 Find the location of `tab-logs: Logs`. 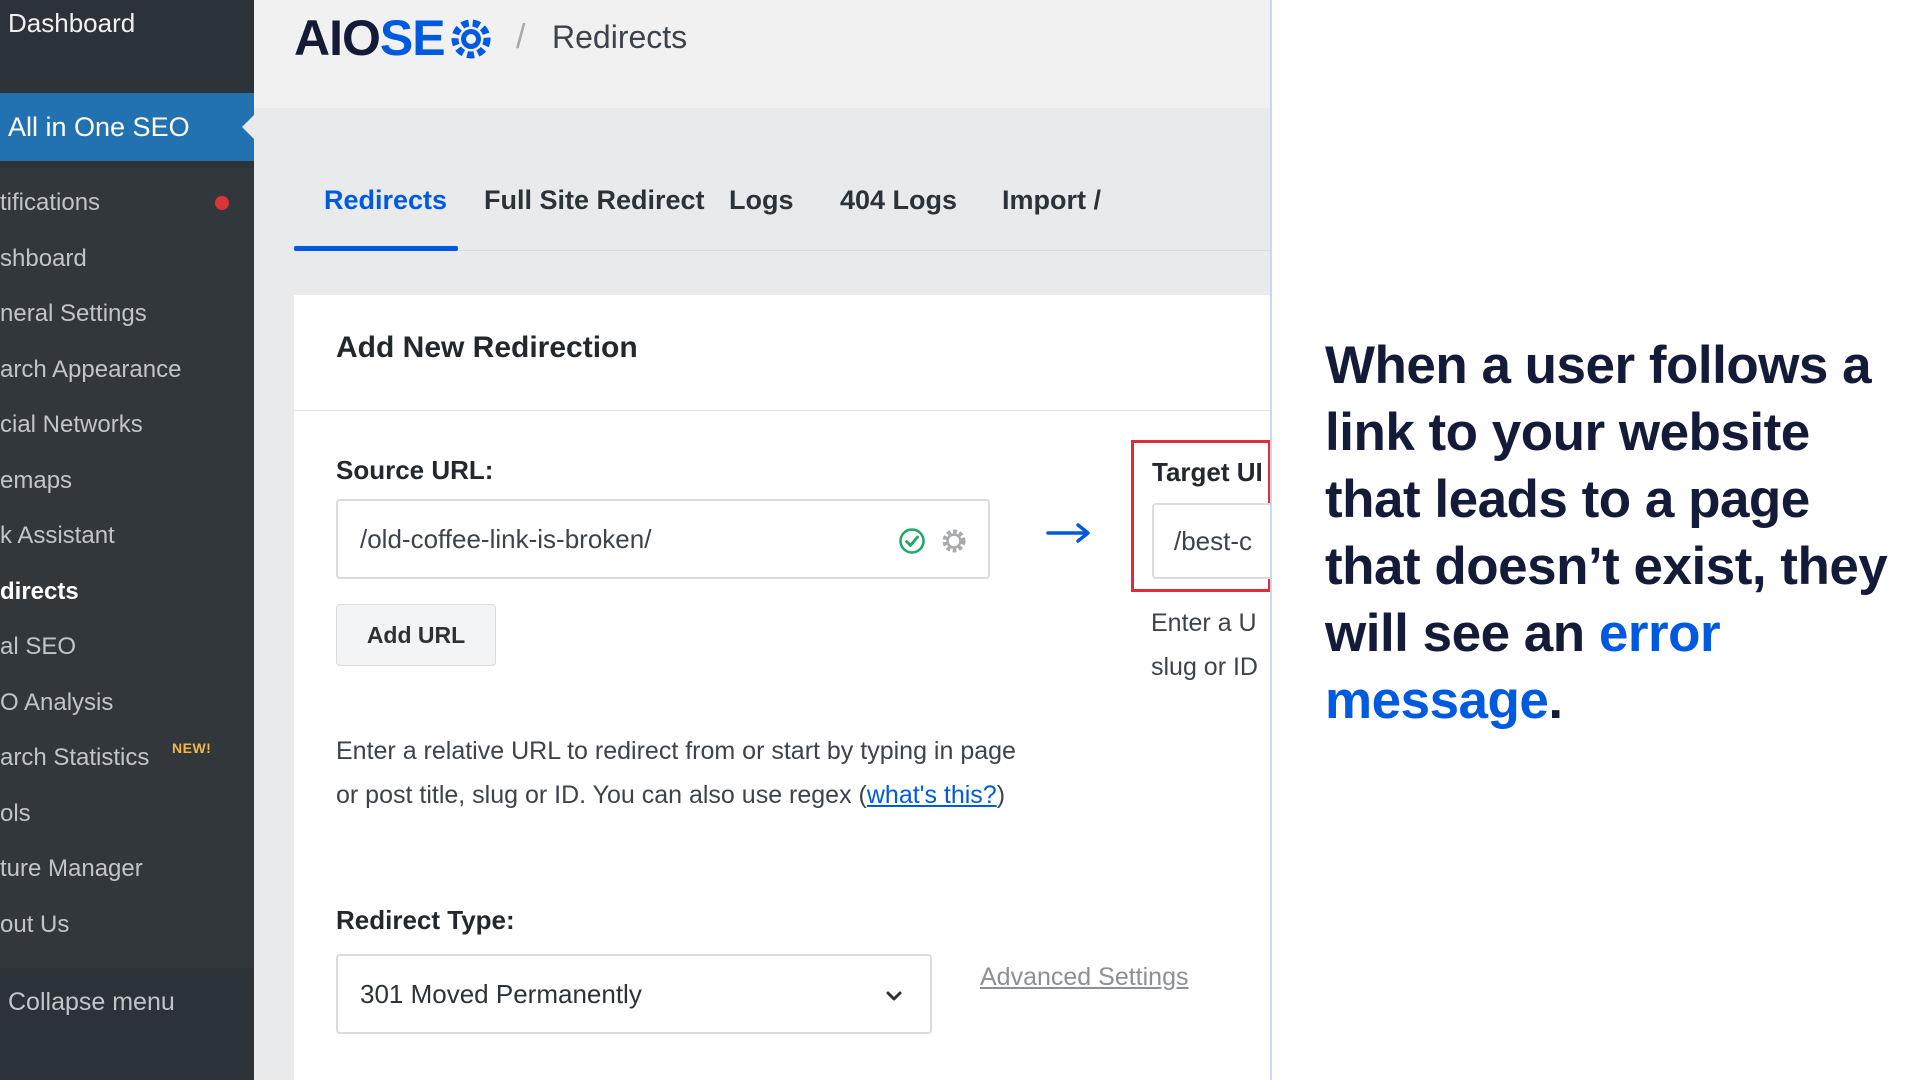

tab-logs: Logs is located at coordinates (761, 200).